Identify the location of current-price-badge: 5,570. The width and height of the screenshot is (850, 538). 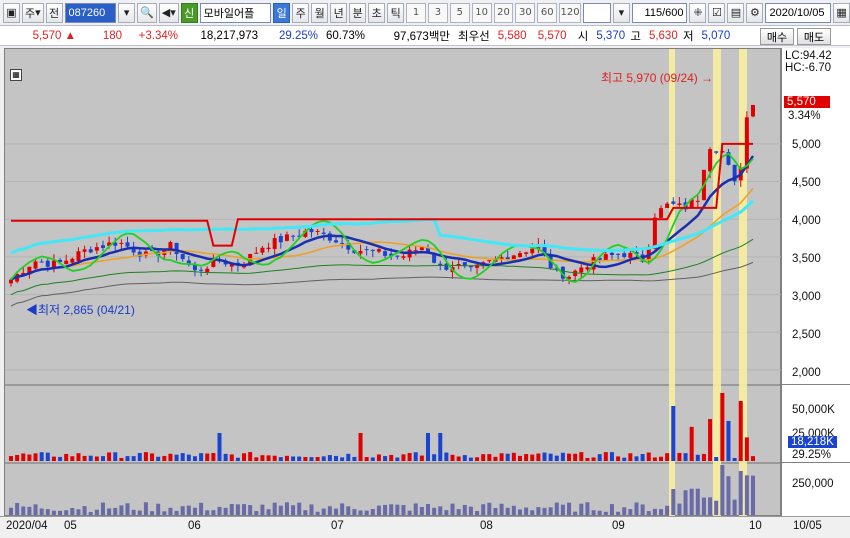
(807, 102).